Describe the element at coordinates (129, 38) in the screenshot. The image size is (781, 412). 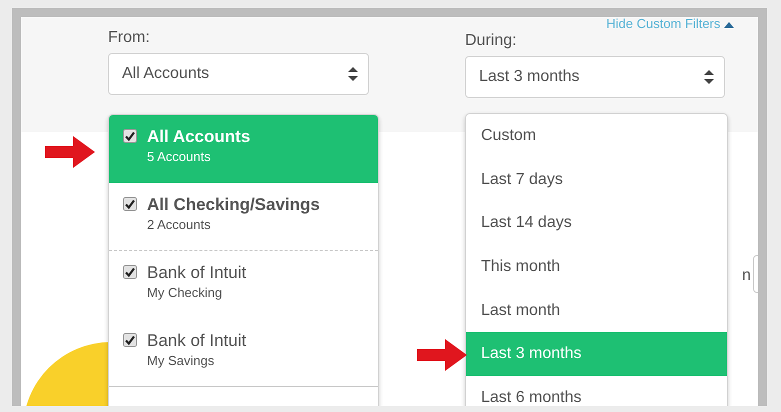
I see `from-label: From:` at that location.